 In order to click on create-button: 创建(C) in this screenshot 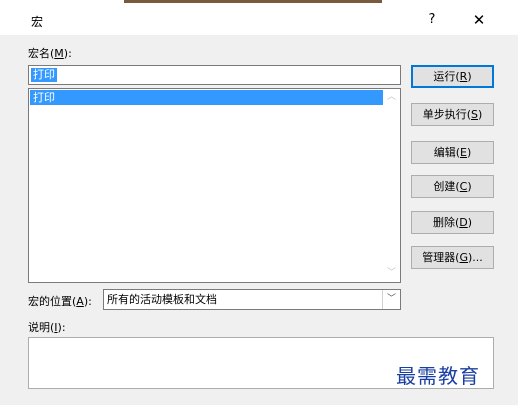, I will do `click(452, 186)`.